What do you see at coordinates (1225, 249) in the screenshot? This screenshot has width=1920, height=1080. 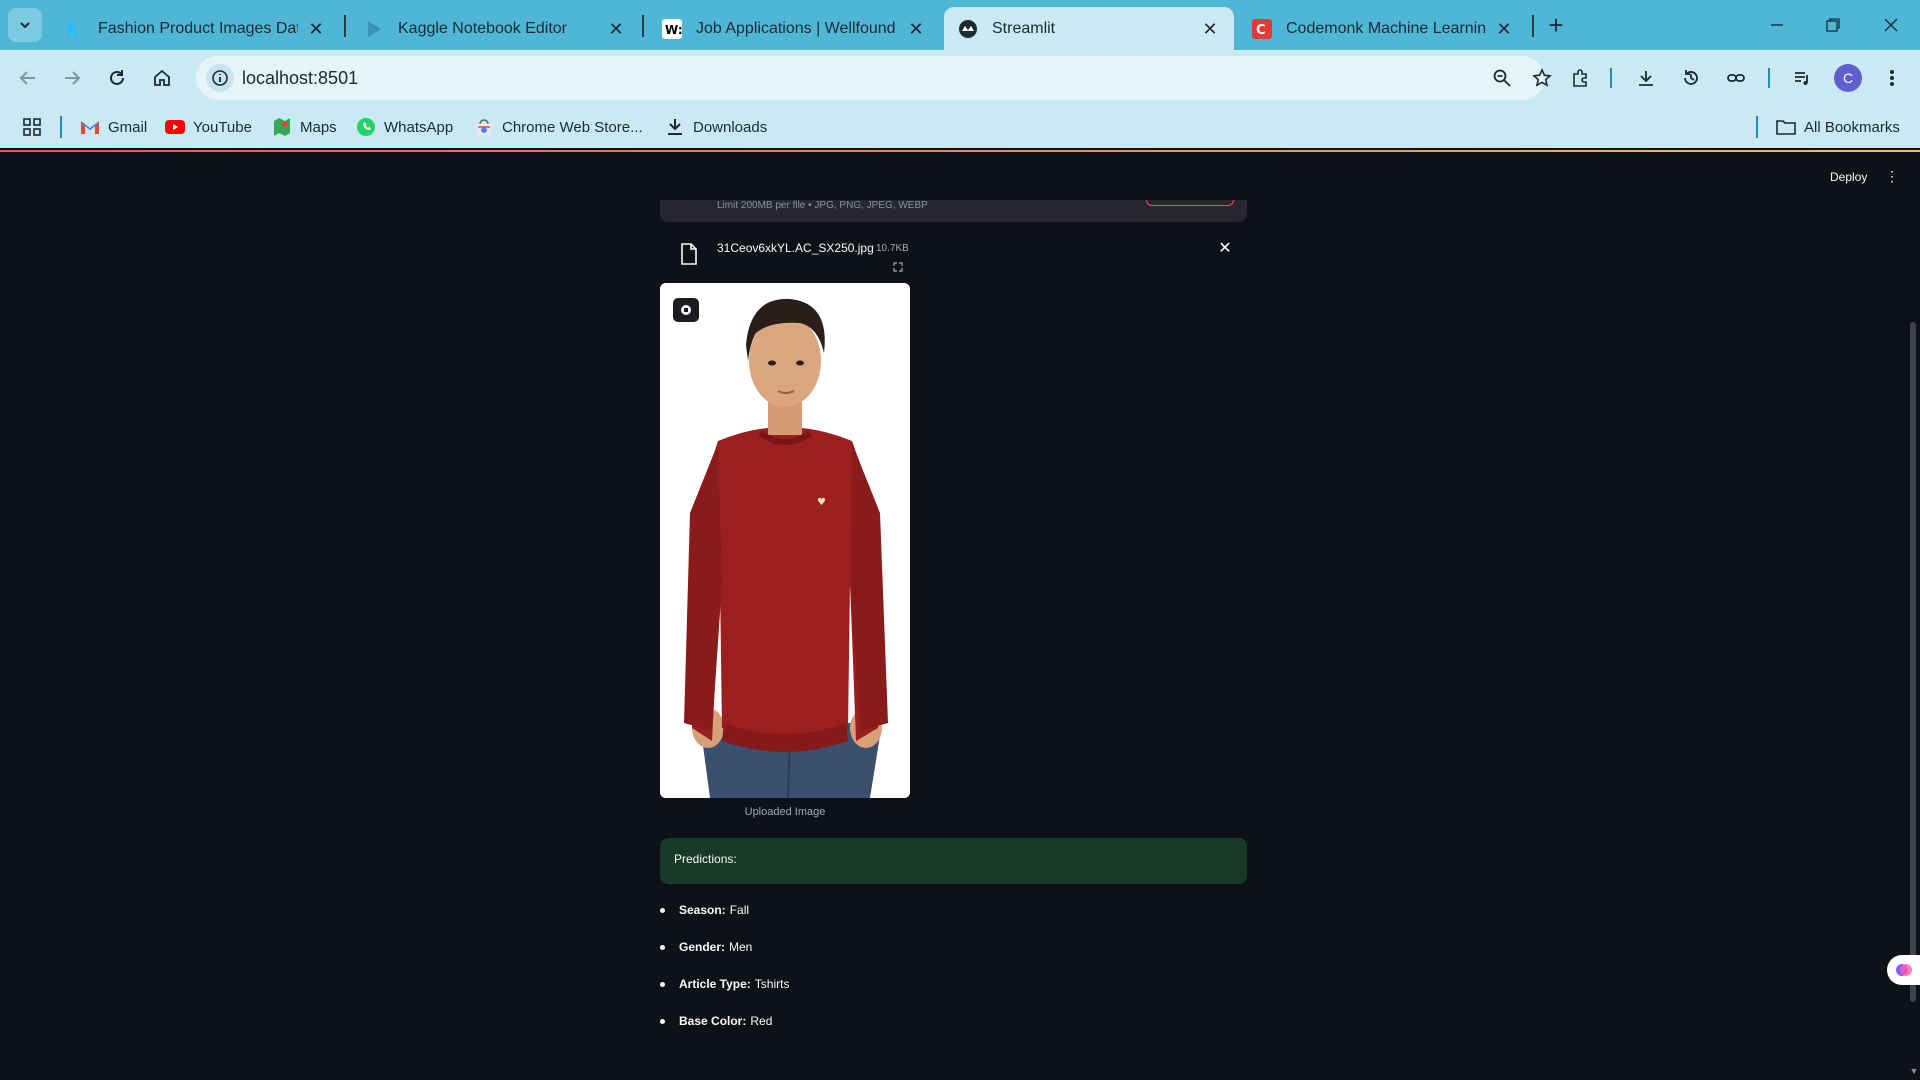 I see `remove-file-icon: ✕` at bounding box center [1225, 249].